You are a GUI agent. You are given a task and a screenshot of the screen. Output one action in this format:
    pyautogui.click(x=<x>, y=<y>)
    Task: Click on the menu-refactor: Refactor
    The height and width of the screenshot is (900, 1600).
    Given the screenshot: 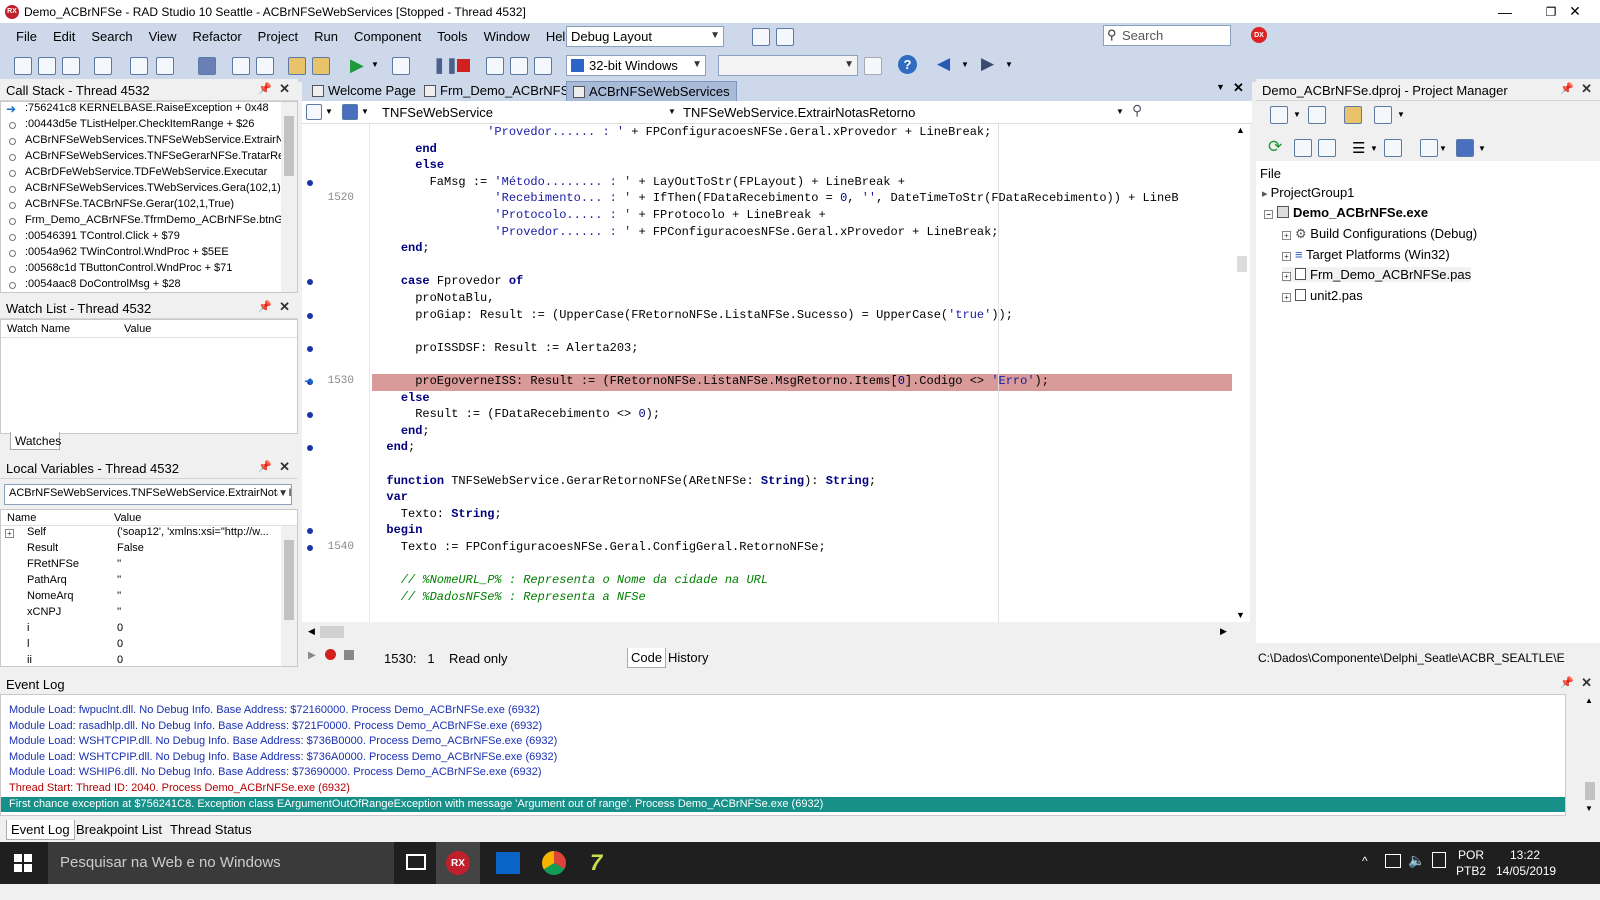 What is the action you would take?
    pyautogui.click(x=217, y=36)
    